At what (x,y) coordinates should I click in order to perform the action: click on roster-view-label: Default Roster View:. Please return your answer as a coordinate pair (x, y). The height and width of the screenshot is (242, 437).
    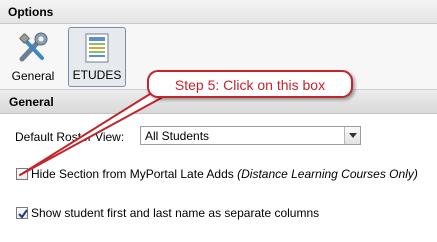
    Looking at the image, I should click on (70, 137).